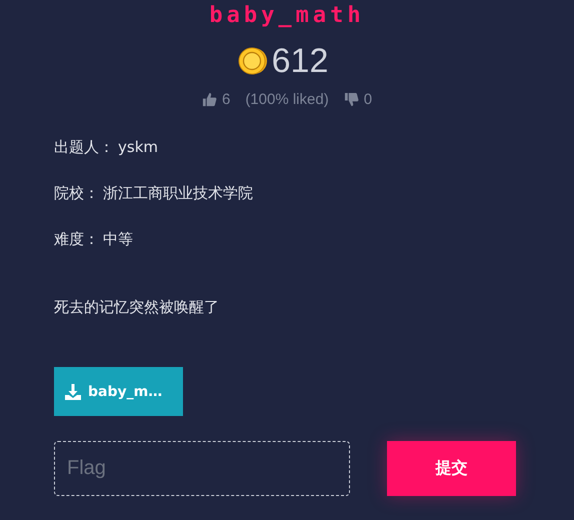  Describe the element at coordinates (368, 99) in the screenshot. I see `dislikes-count: 0` at that location.